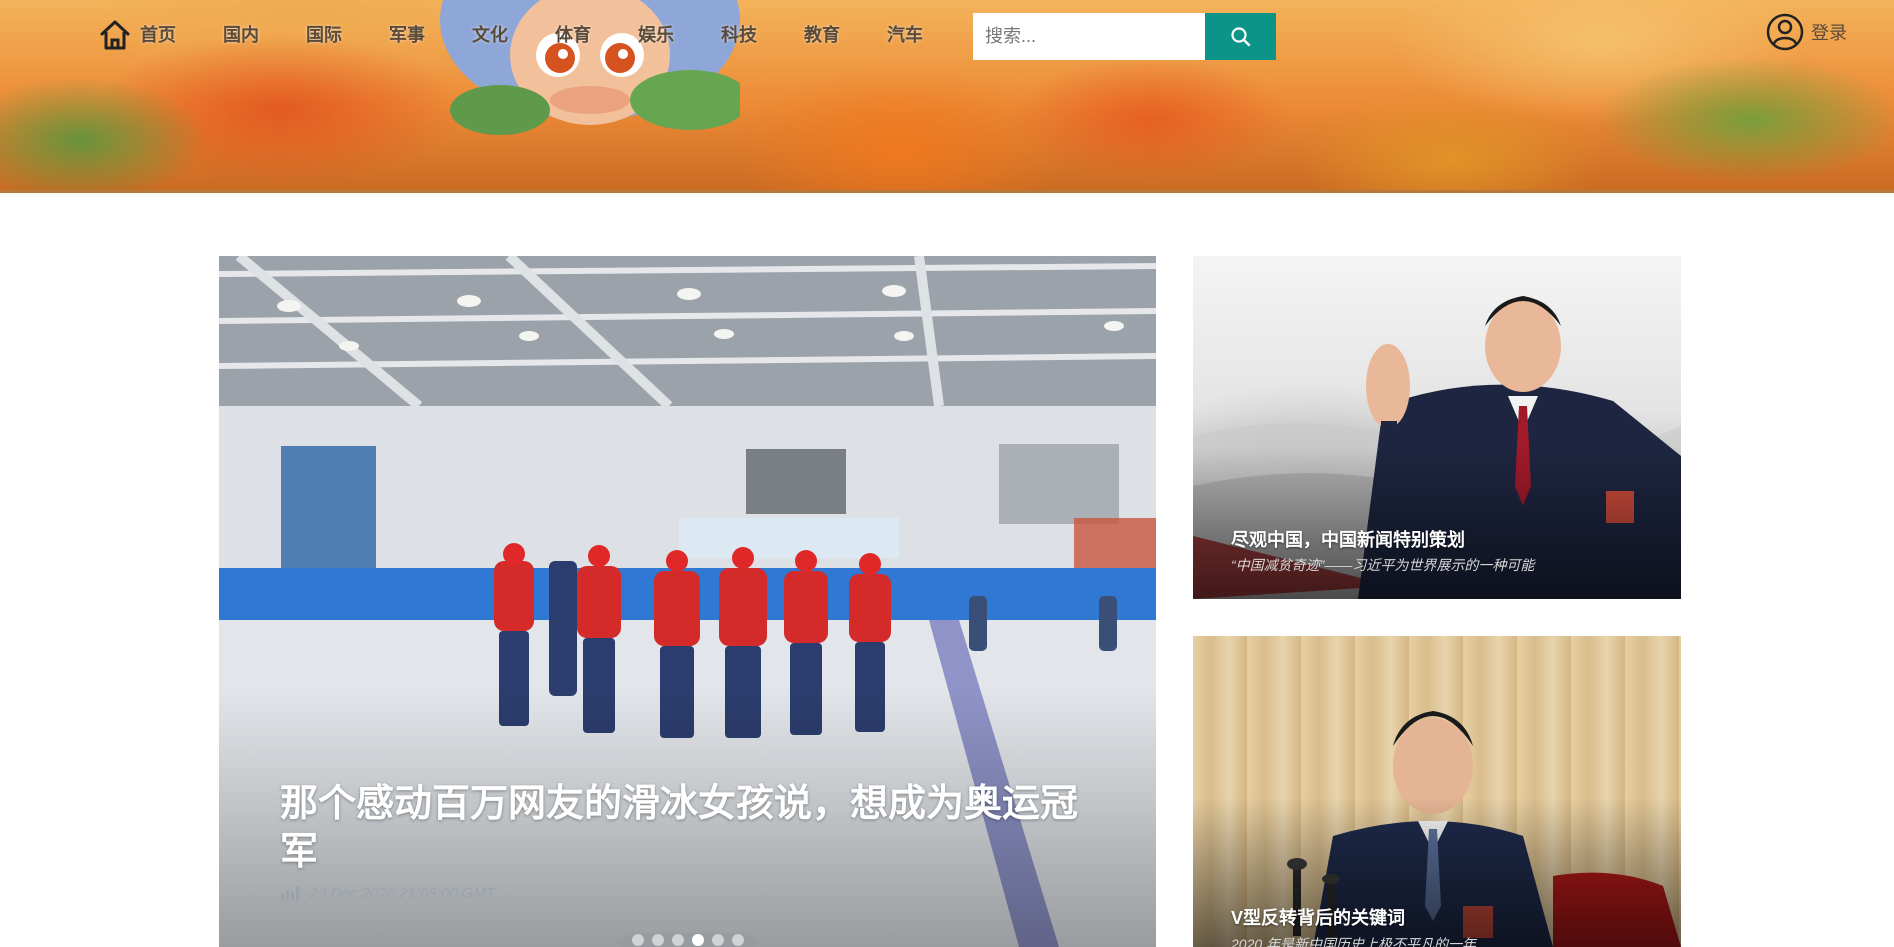  I want to click on search-bar, so click(1124, 36).